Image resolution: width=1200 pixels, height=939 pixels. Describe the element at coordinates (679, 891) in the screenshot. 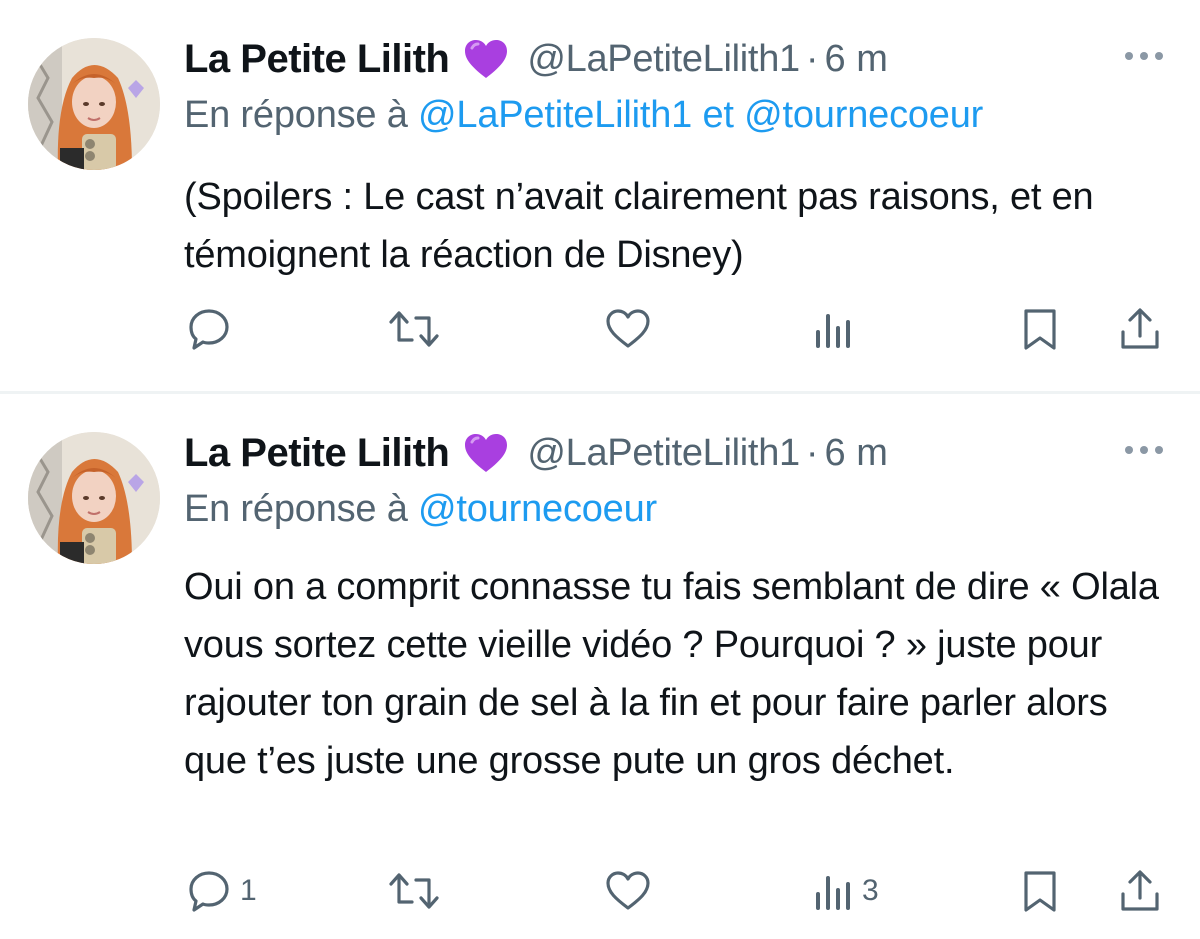

I see `action-bar: 1 3` at that location.